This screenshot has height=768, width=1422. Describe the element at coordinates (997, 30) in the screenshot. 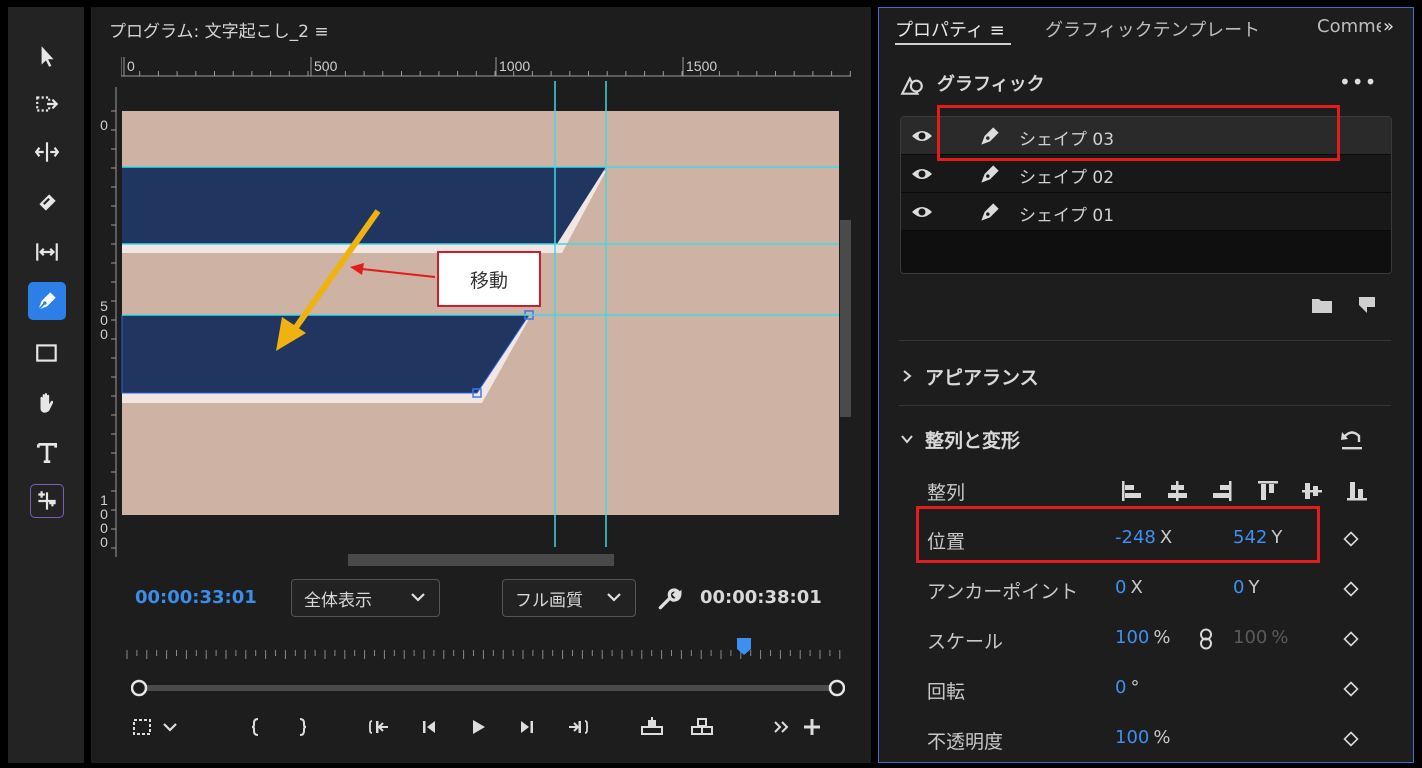

I see `tab-menu-icon: ≡` at that location.